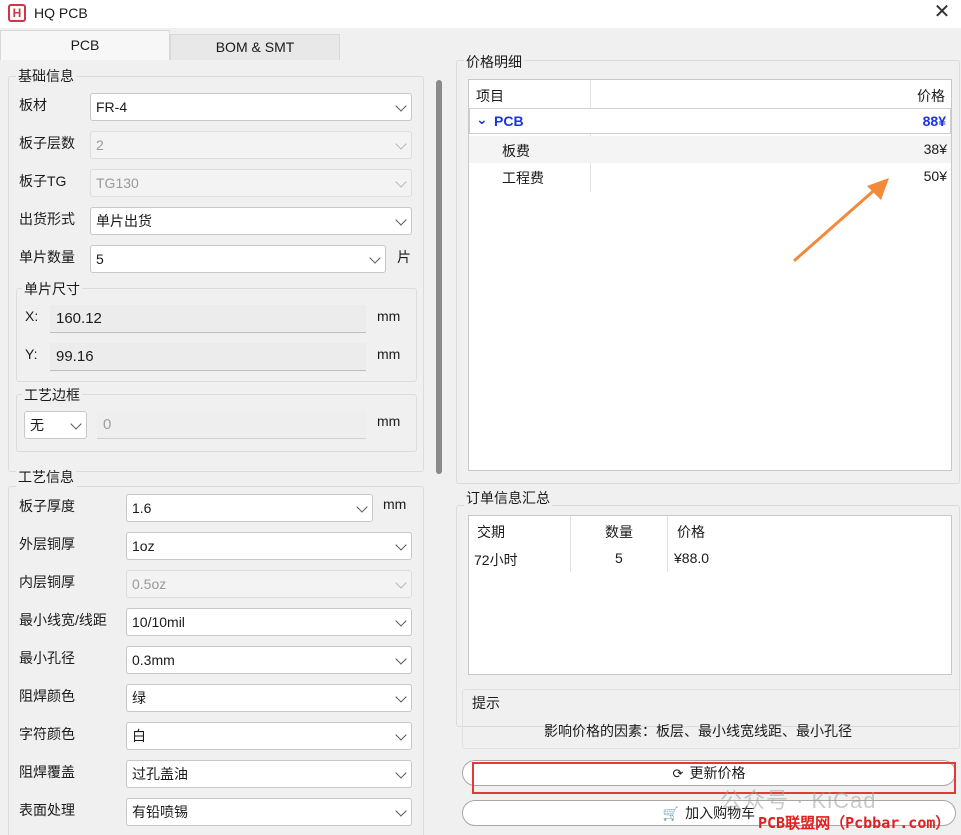 Image resolution: width=961 pixels, height=835 pixels. Describe the element at coordinates (496, 560) in the screenshot. I see `order-delivery-value: 72小时` at that location.